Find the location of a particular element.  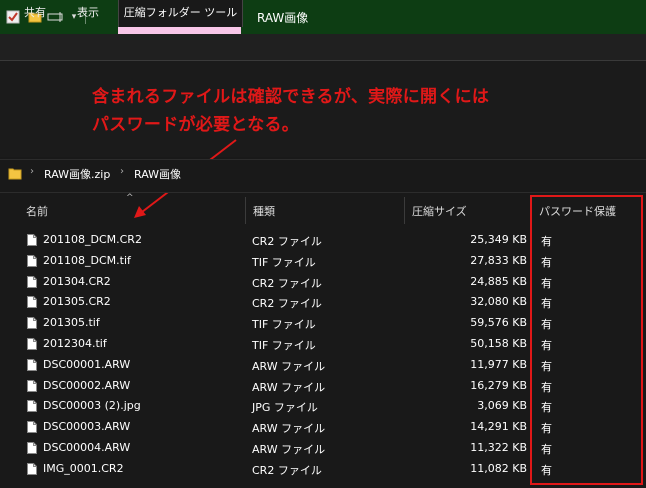

file-name: DSC00004.ARW is located at coordinates (87, 447).